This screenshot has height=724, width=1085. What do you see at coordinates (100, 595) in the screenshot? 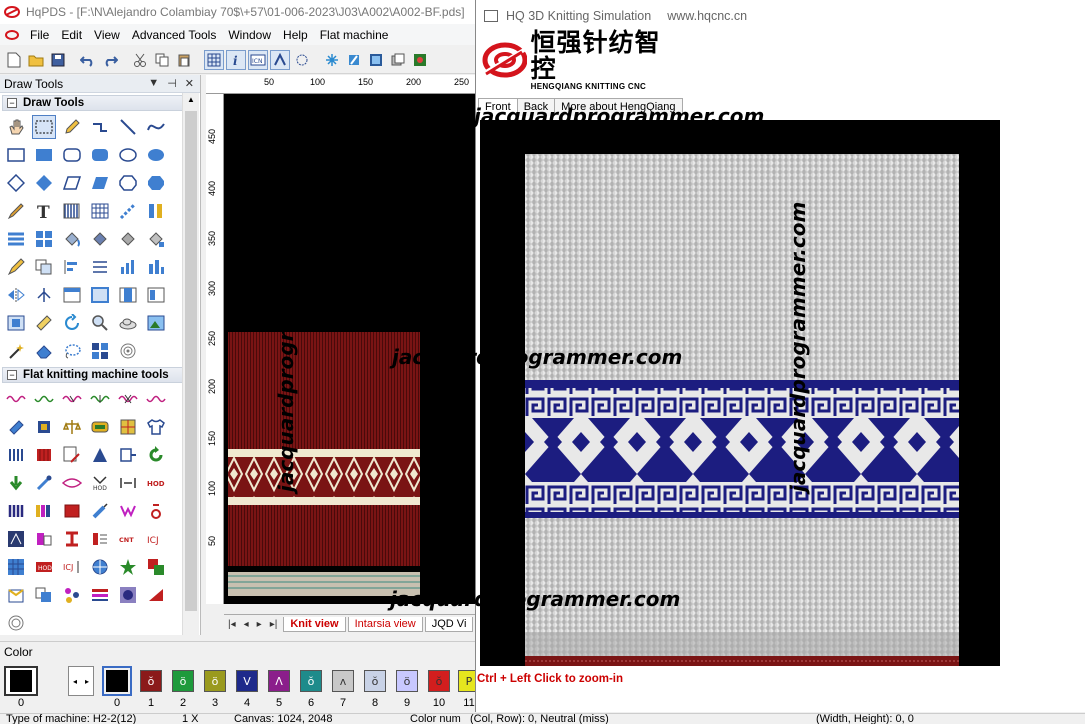
I see `stripes-icon` at bounding box center [100, 595].